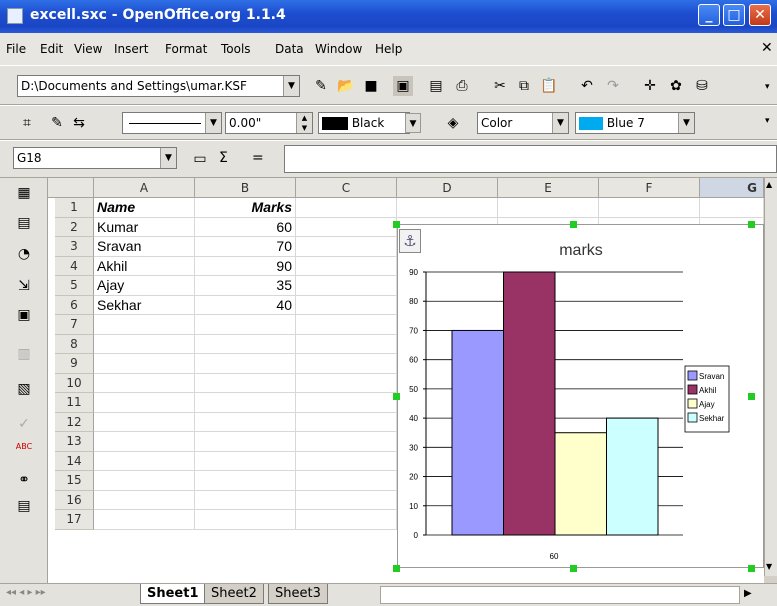 The width and height of the screenshot is (777, 606). Describe the element at coordinates (144, 266) in the screenshot. I see `table-cell: Akhil` at that location.